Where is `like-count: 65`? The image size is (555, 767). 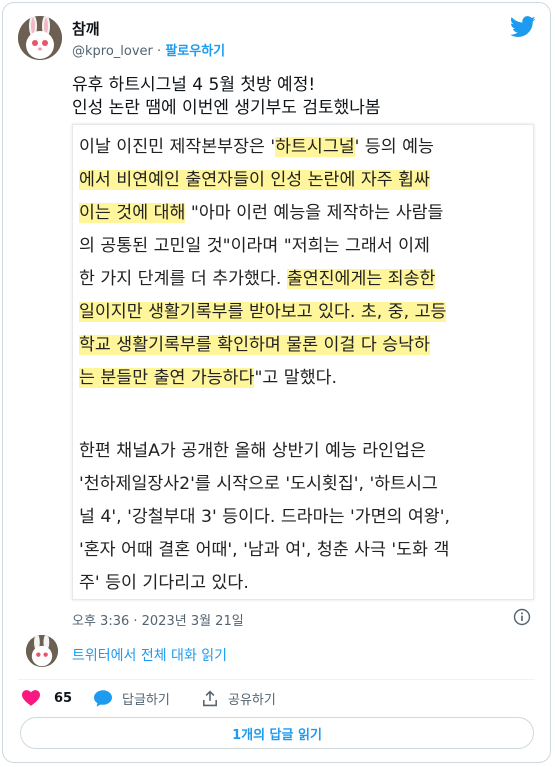
like-count: 65 is located at coordinates (63, 698).